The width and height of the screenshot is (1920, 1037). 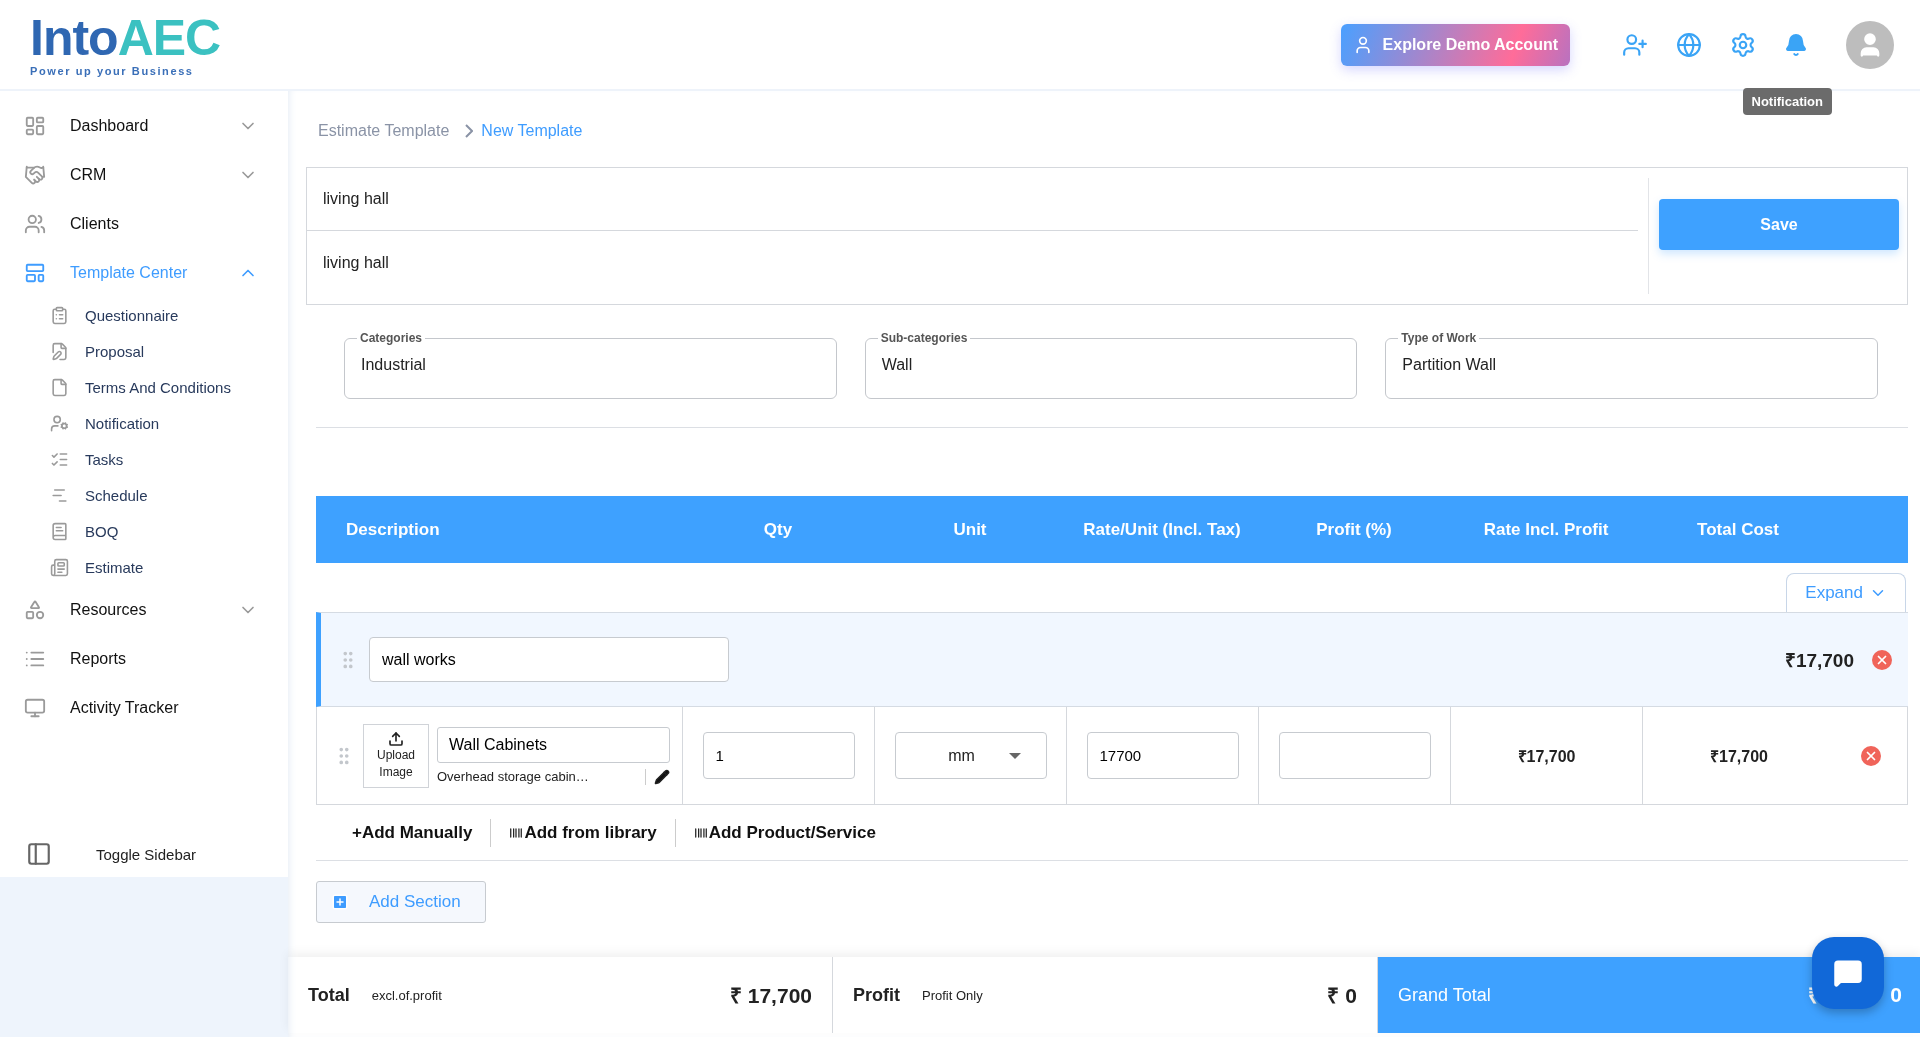 What do you see at coordinates (1112, 529) in the screenshot?
I see `table-header: Description Qty Unit Rate/Unit (Incl. Tax) Profit (%) Rate Incl. Profit Total Cost` at bounding box center [1112, 529].